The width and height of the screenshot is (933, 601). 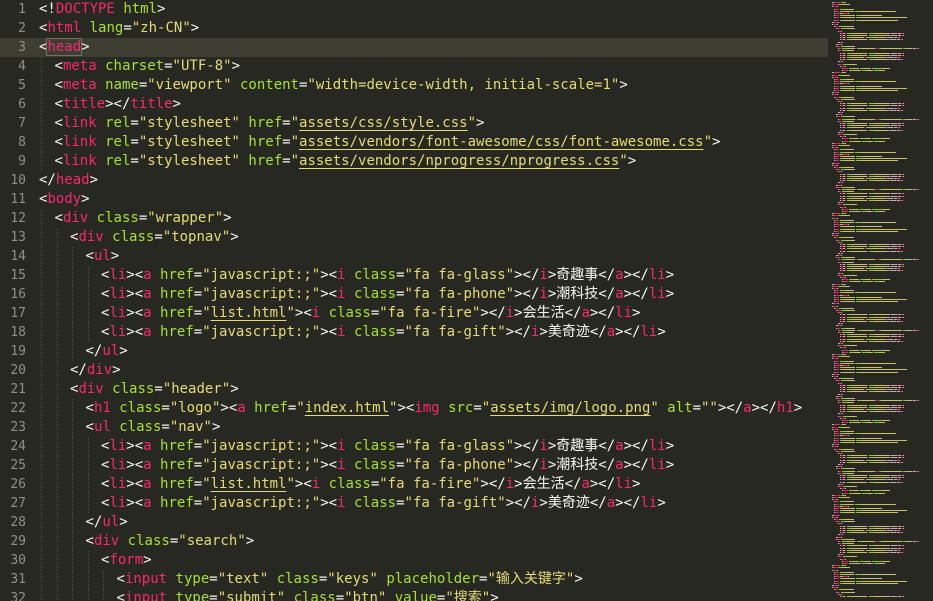 What do you see at coordinates (414, 28) in the screenshot?
I see `code-line: 2 <html lang="zh-CN">` at bounding box center [414, 28].